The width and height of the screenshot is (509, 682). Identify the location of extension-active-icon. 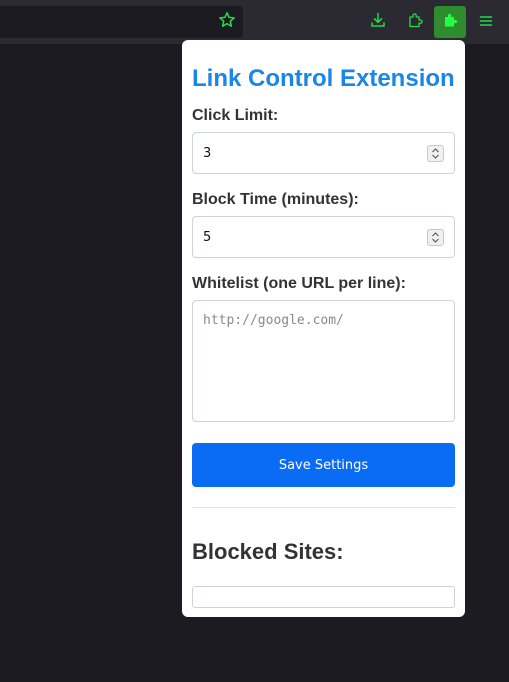
(450, 22).